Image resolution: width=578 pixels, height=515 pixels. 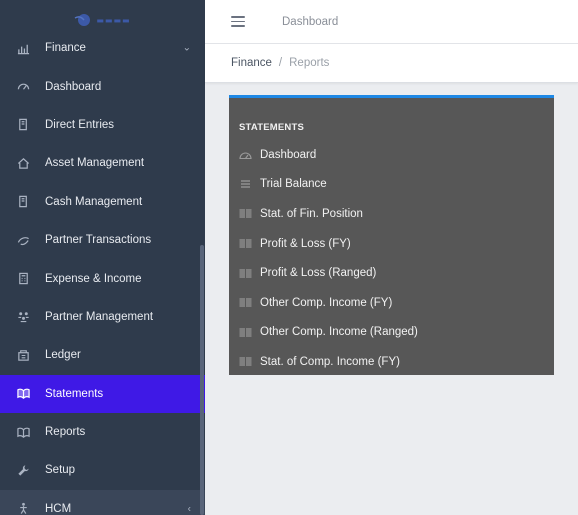 I want to click on sidebar-item-label: Expense & Income, so click(x=93, y=278).